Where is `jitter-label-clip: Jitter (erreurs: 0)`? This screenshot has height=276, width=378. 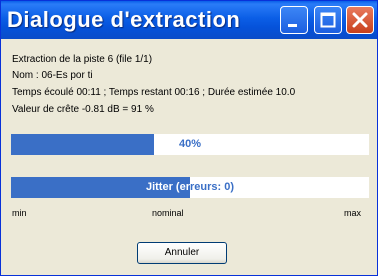
jitter-label-clip: Jitter (erreurs: 0) is located at coordinates (100, 187).